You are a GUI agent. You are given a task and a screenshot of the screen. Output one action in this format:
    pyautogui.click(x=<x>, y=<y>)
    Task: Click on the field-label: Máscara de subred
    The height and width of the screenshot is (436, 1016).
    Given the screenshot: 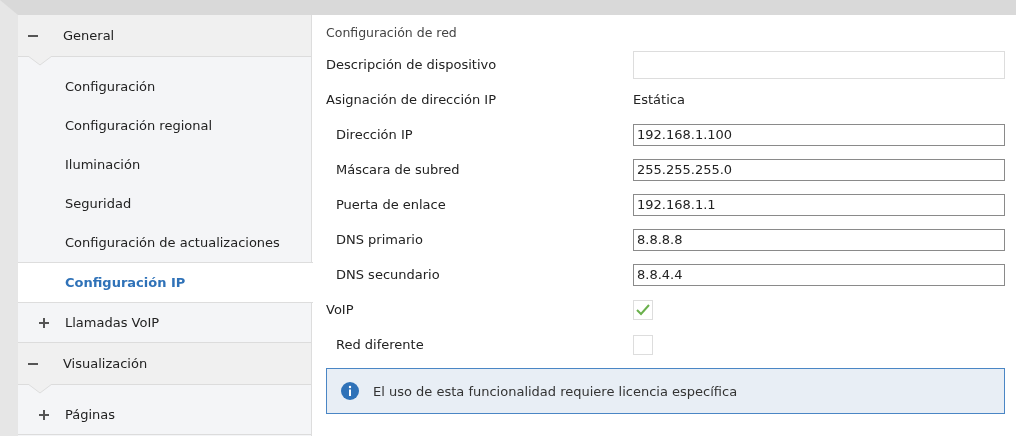 What is the action you would take?
    pyautogui.click(x=398, y=169)
    